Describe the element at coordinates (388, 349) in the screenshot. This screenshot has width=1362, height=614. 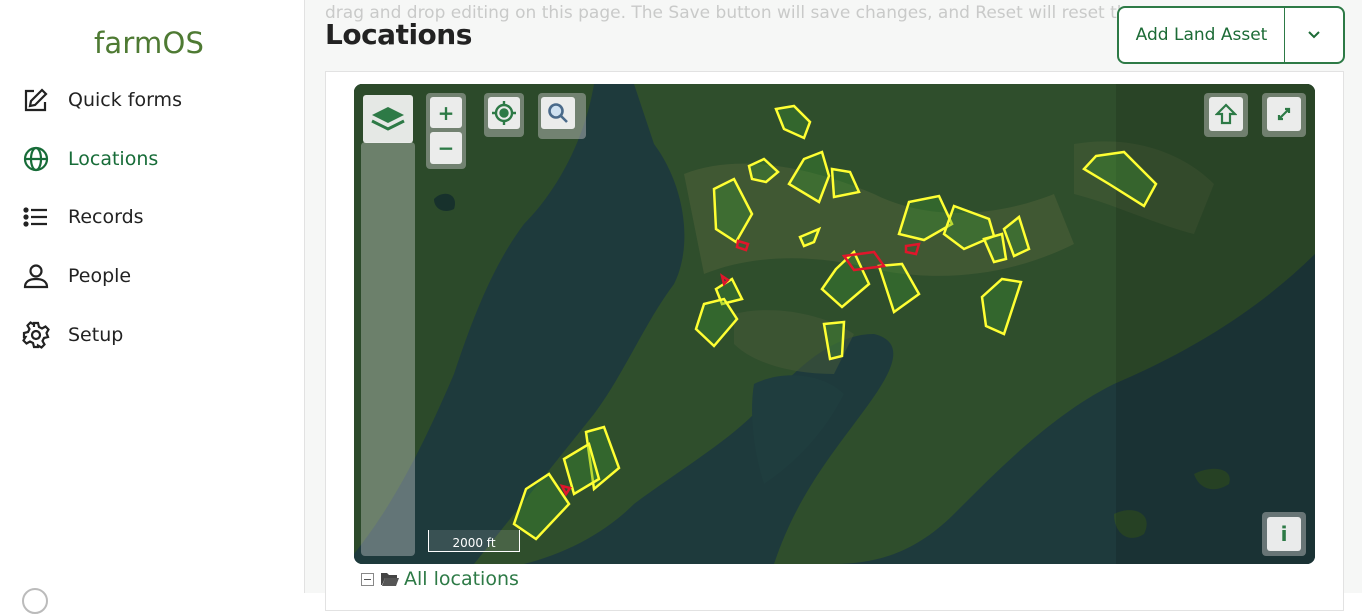
I see `layer-panel` at that location.